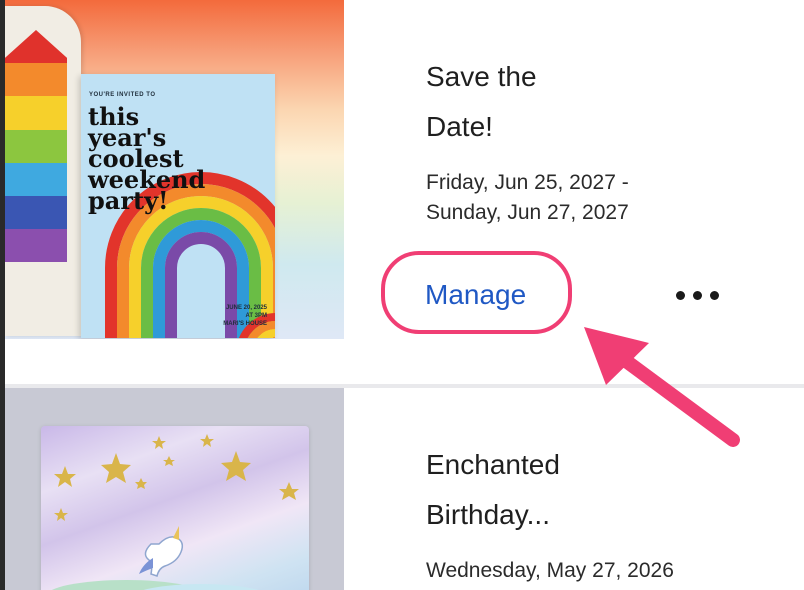 The image size is (804, 590). Describe the element at coordinates (493, 465) in the screenshot. I see `event-title-line1: Enchanted` at that location.